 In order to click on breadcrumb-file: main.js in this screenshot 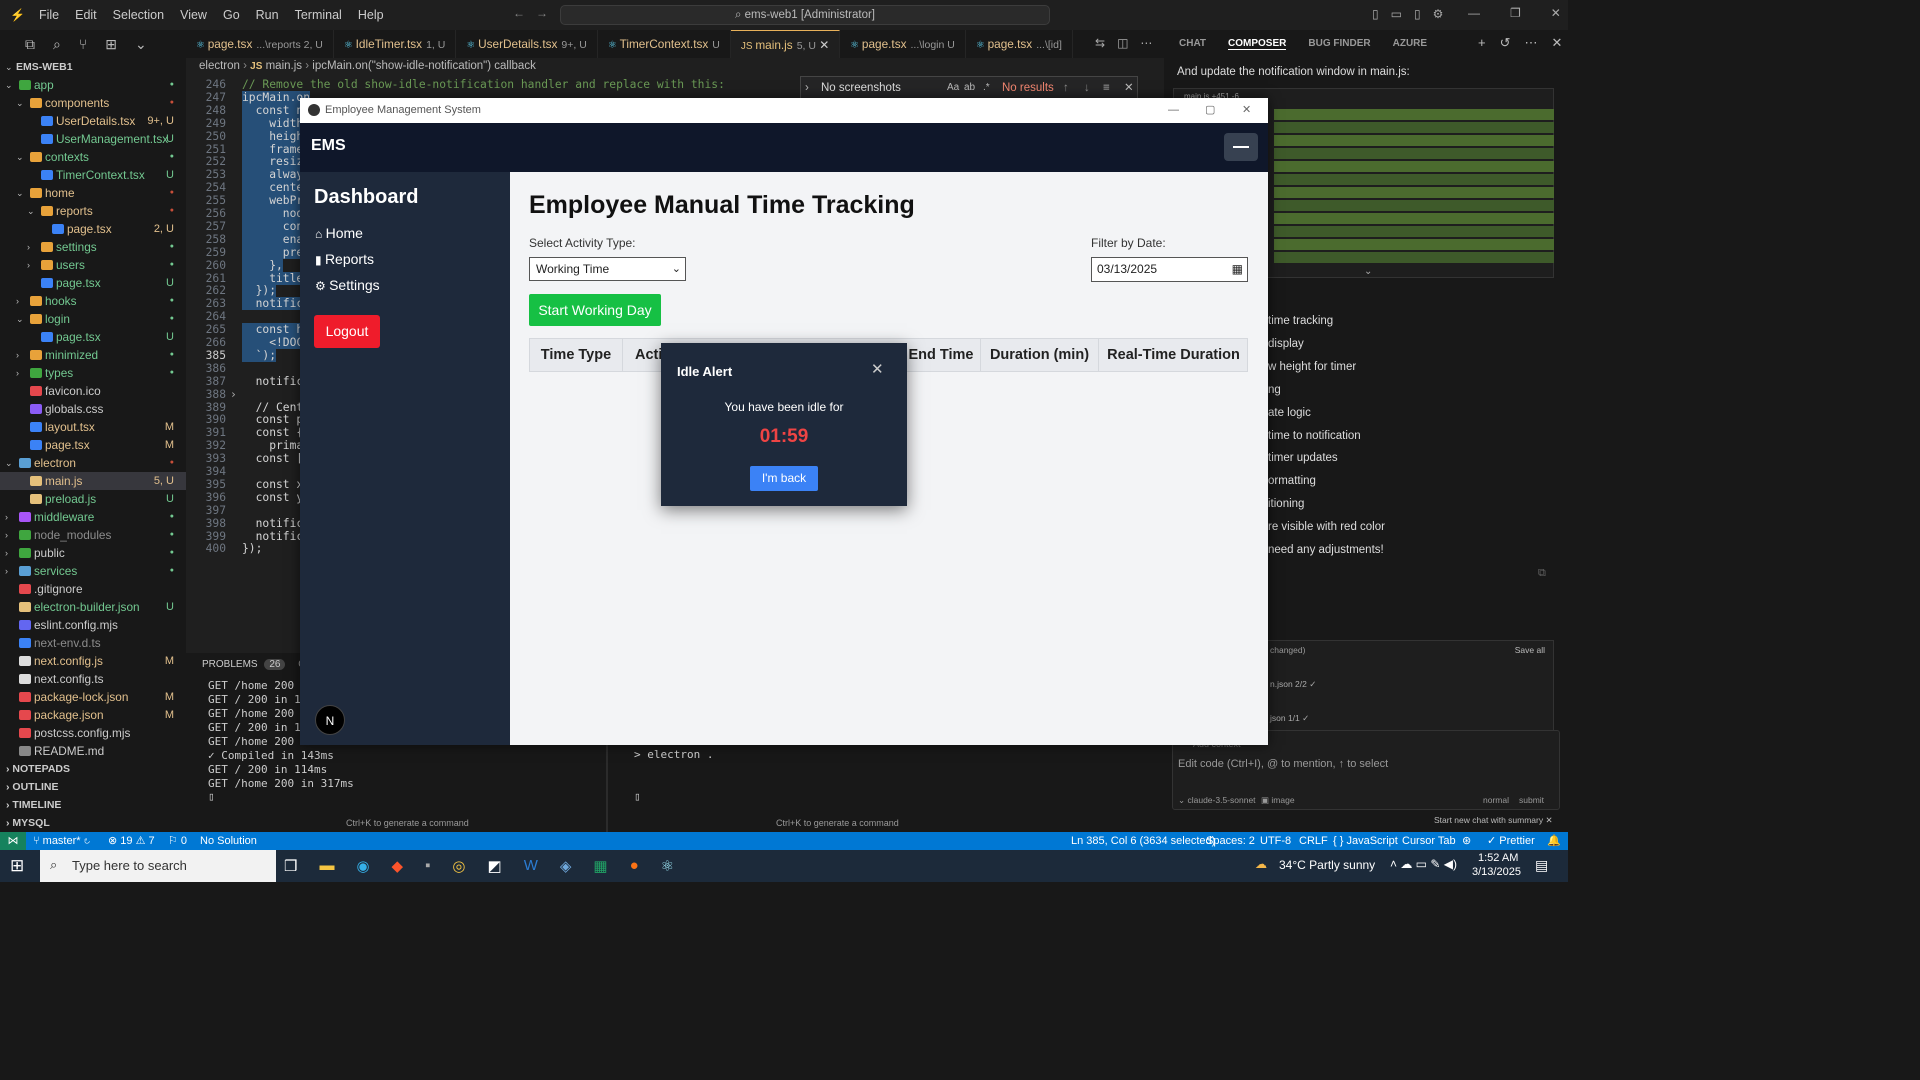, I will do `click(284, 66)`.